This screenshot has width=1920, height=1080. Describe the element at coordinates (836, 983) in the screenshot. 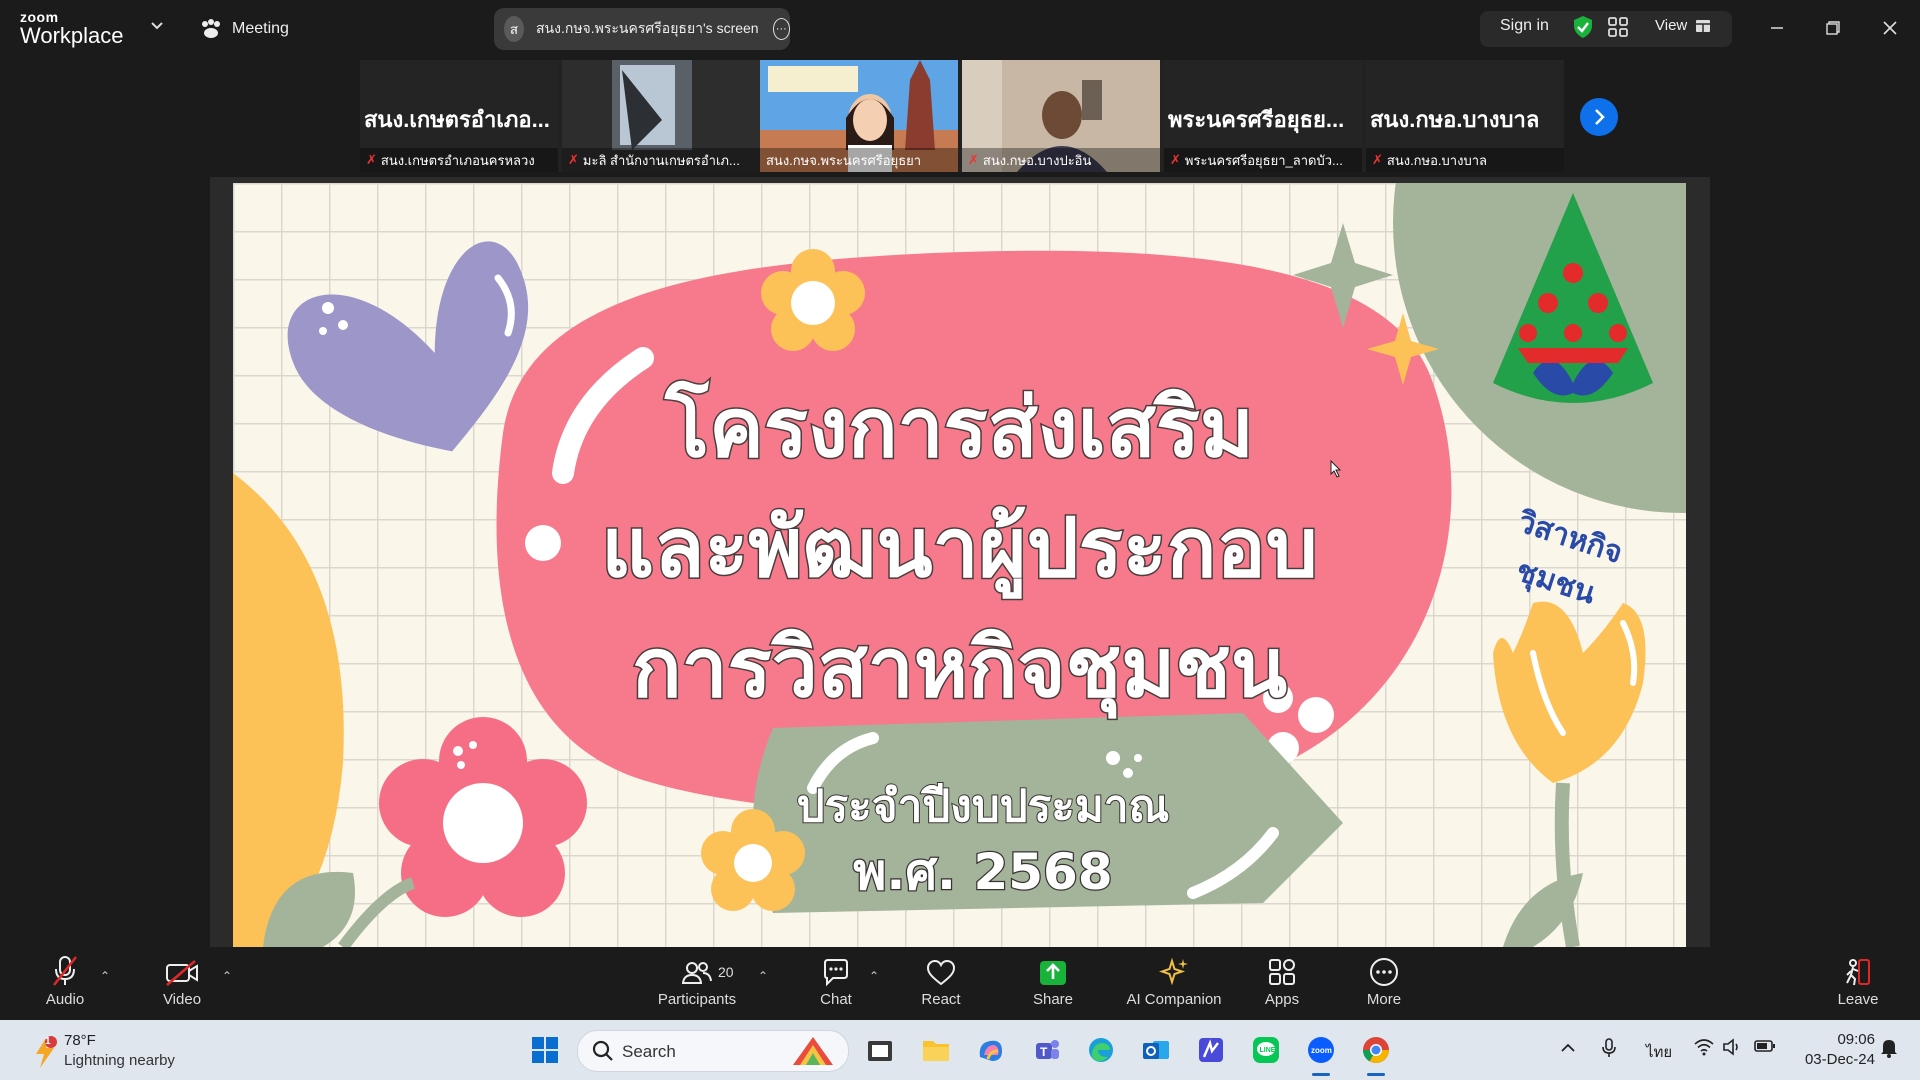

I see `chat-button: Chat` at that location.